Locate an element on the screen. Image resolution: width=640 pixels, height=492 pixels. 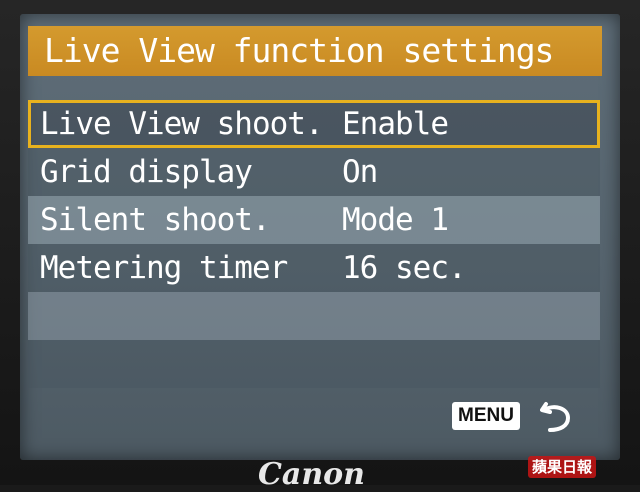
menu-item-value: Mode 1 is located at coordinates (395, 220).